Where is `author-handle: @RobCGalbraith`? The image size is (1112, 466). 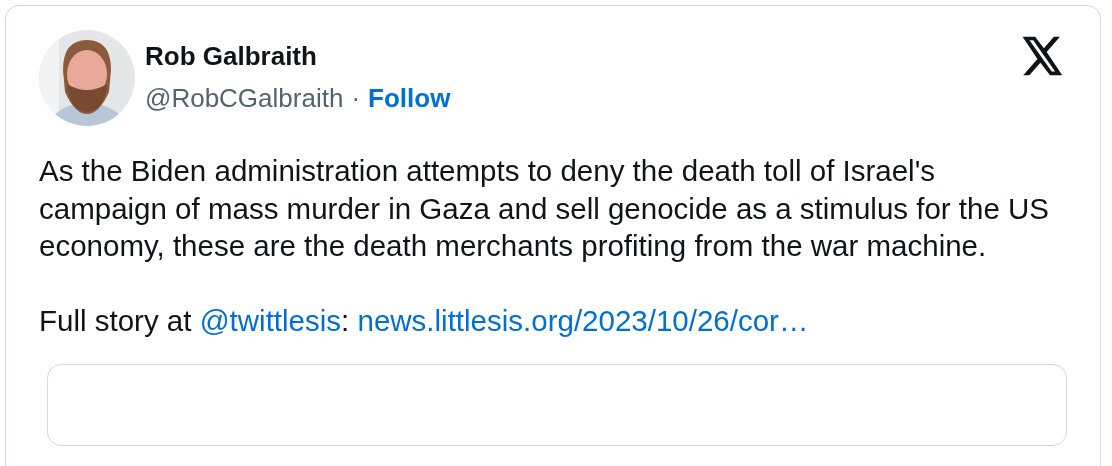 author-handle: @RobCGalbraith is located at coordinates (244, 98).